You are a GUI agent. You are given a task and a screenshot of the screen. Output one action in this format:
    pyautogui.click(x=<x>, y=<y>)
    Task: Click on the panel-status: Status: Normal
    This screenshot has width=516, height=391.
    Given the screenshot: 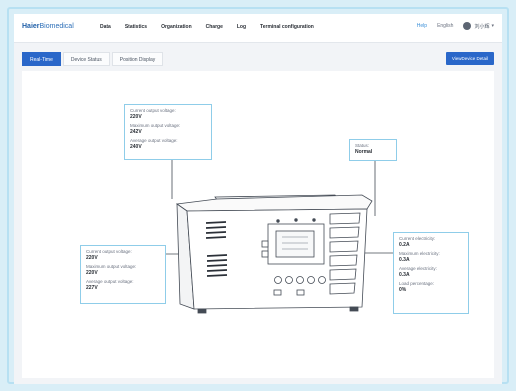 What is the action you would take?
    pyautogui.click(x=373, y=150)
    